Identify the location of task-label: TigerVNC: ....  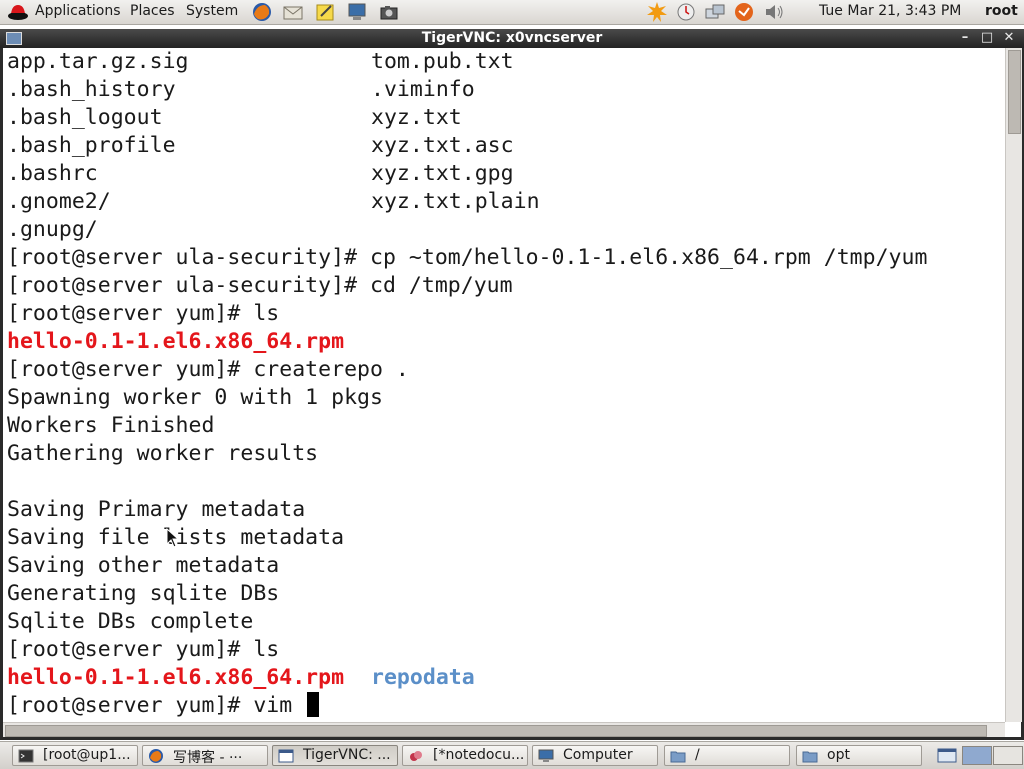
(347, 755).